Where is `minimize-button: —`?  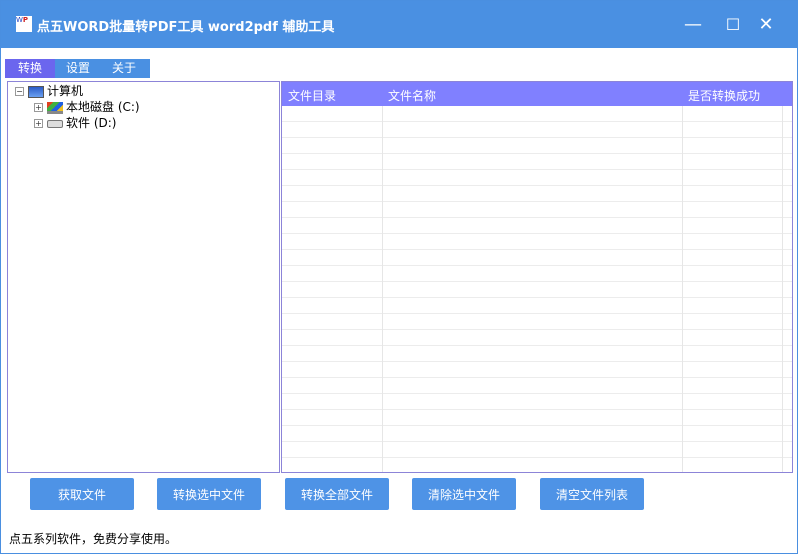
minimize-button: — is located at coordinates (693, 25).